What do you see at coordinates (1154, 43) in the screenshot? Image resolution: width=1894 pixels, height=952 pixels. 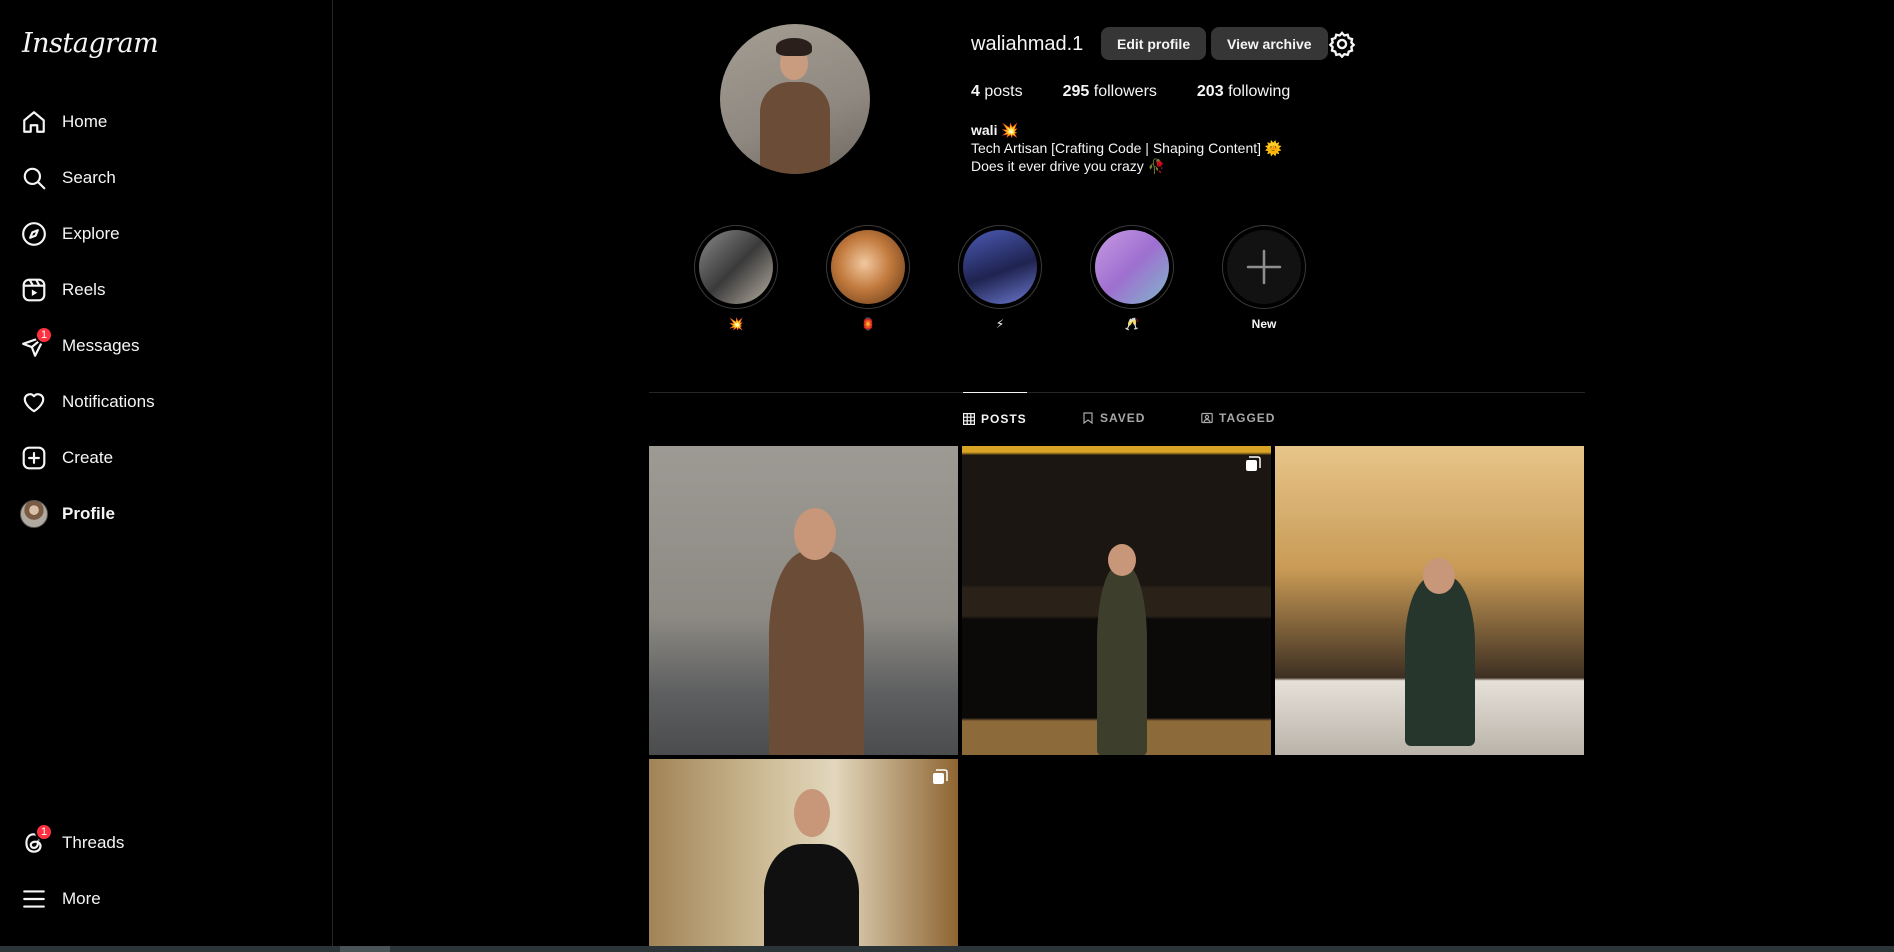 I see `edit-profile-button: Edit profile` at bounding box center [1154, 43].